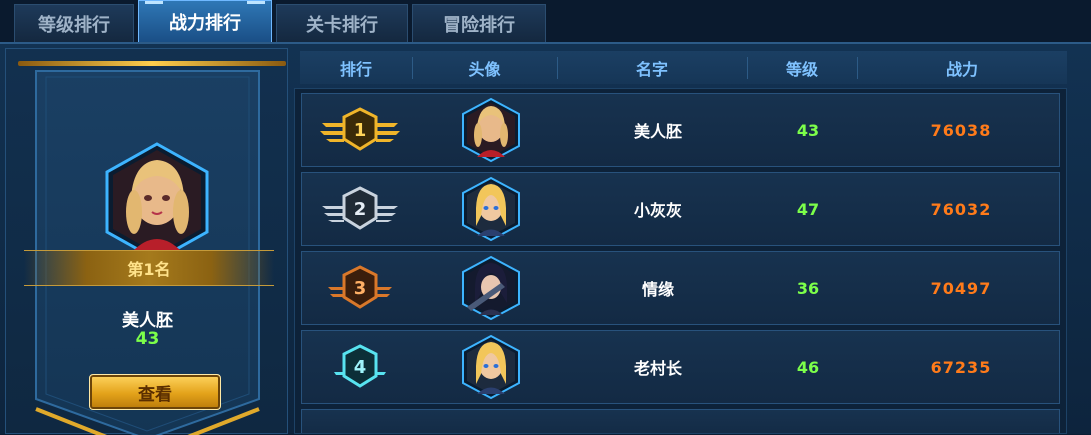 Image resolution: width=1091 pixels, height=435 pixels. What do you see at coordinates (651, 69) in the screenshot?
I see `header-name: 名字` at bounding box center [651, 69].